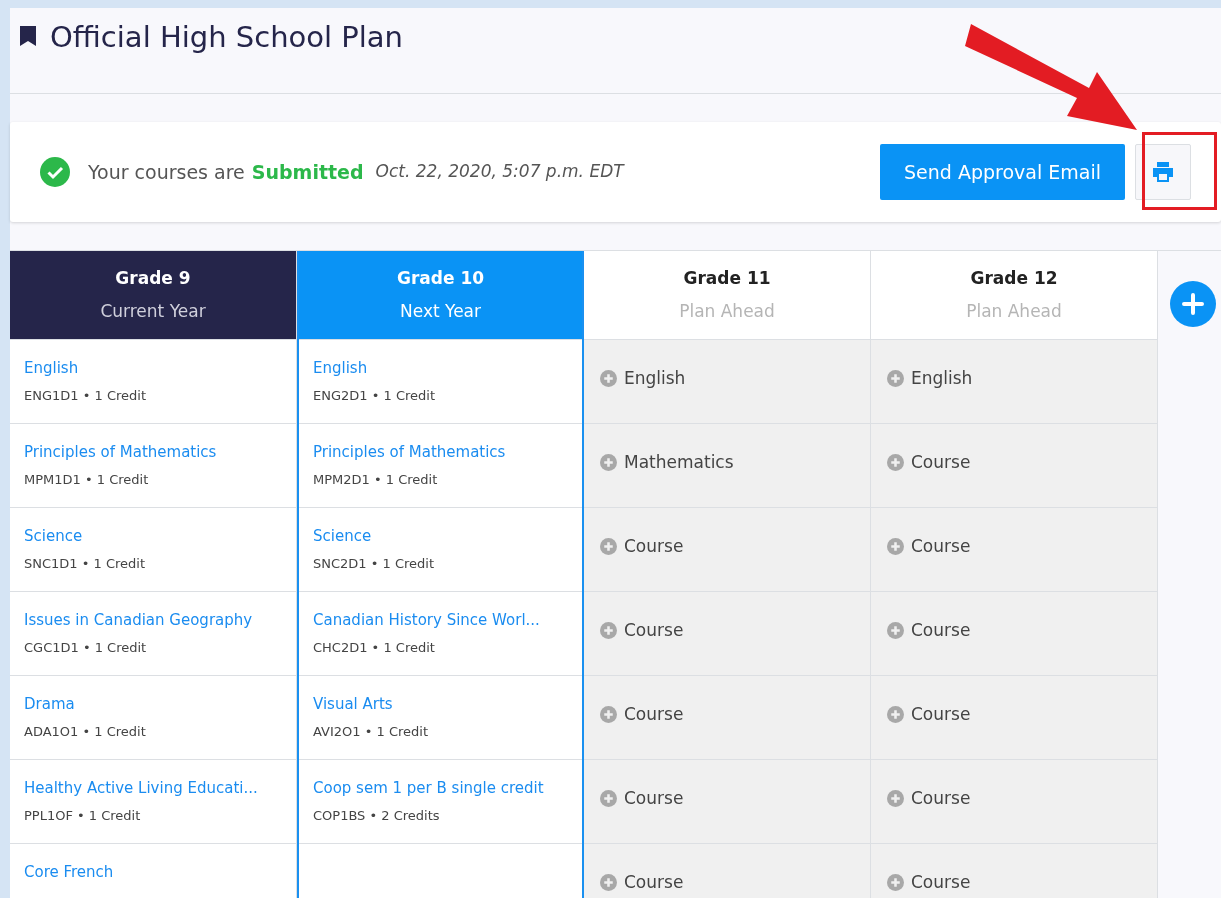 This screenshot has height=898, width=1221. What do you see at coordinates (153, 872) in the screenshot?
I see `course-link: Core French` at bounding box center [153, 872].